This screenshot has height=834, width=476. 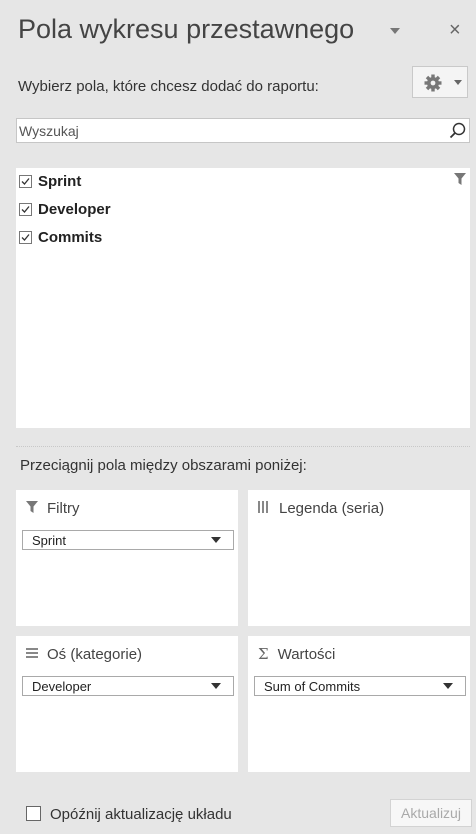 What do you see at coordinates (431, 813) in the screenshot?
I see `update-button: Aktualizuj` at bounding box center [431, 813].